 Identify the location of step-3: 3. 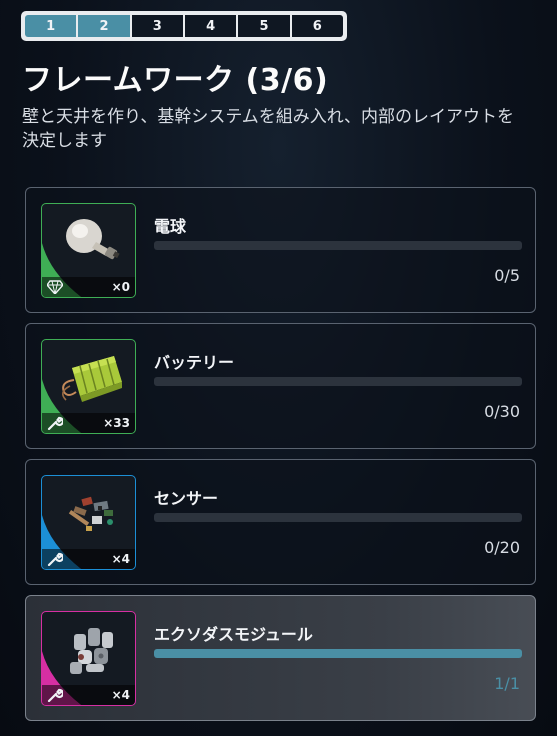
(157, 26).